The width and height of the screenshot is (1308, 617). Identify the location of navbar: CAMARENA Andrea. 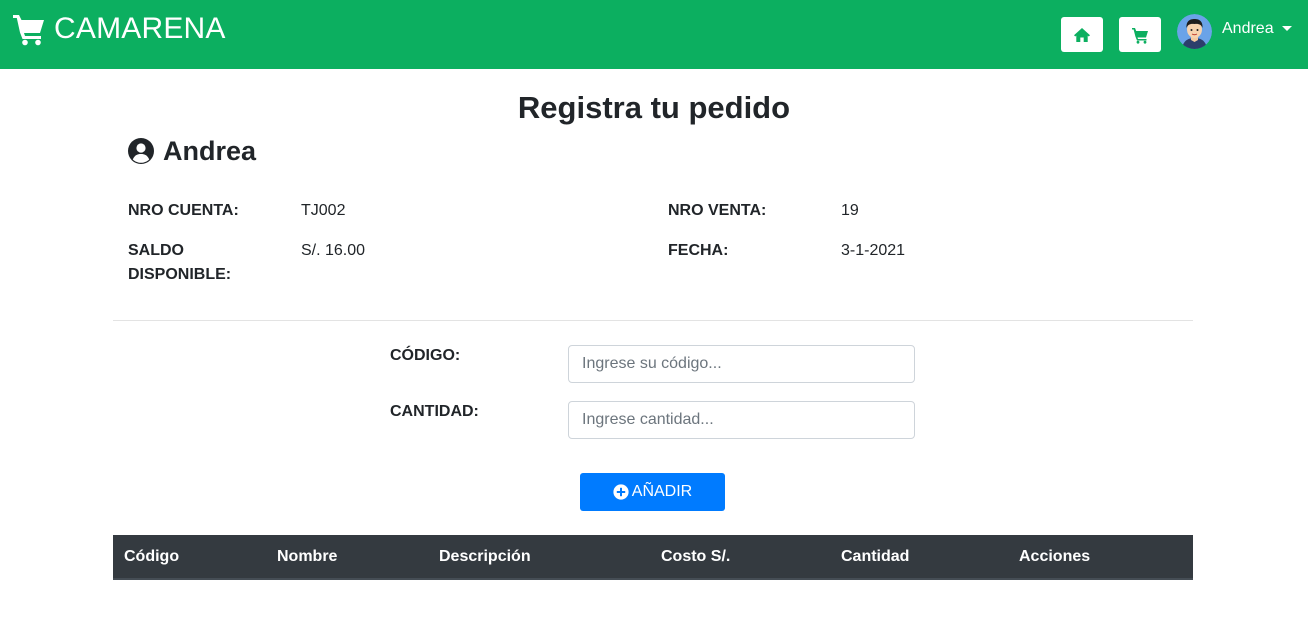
(654, 34).